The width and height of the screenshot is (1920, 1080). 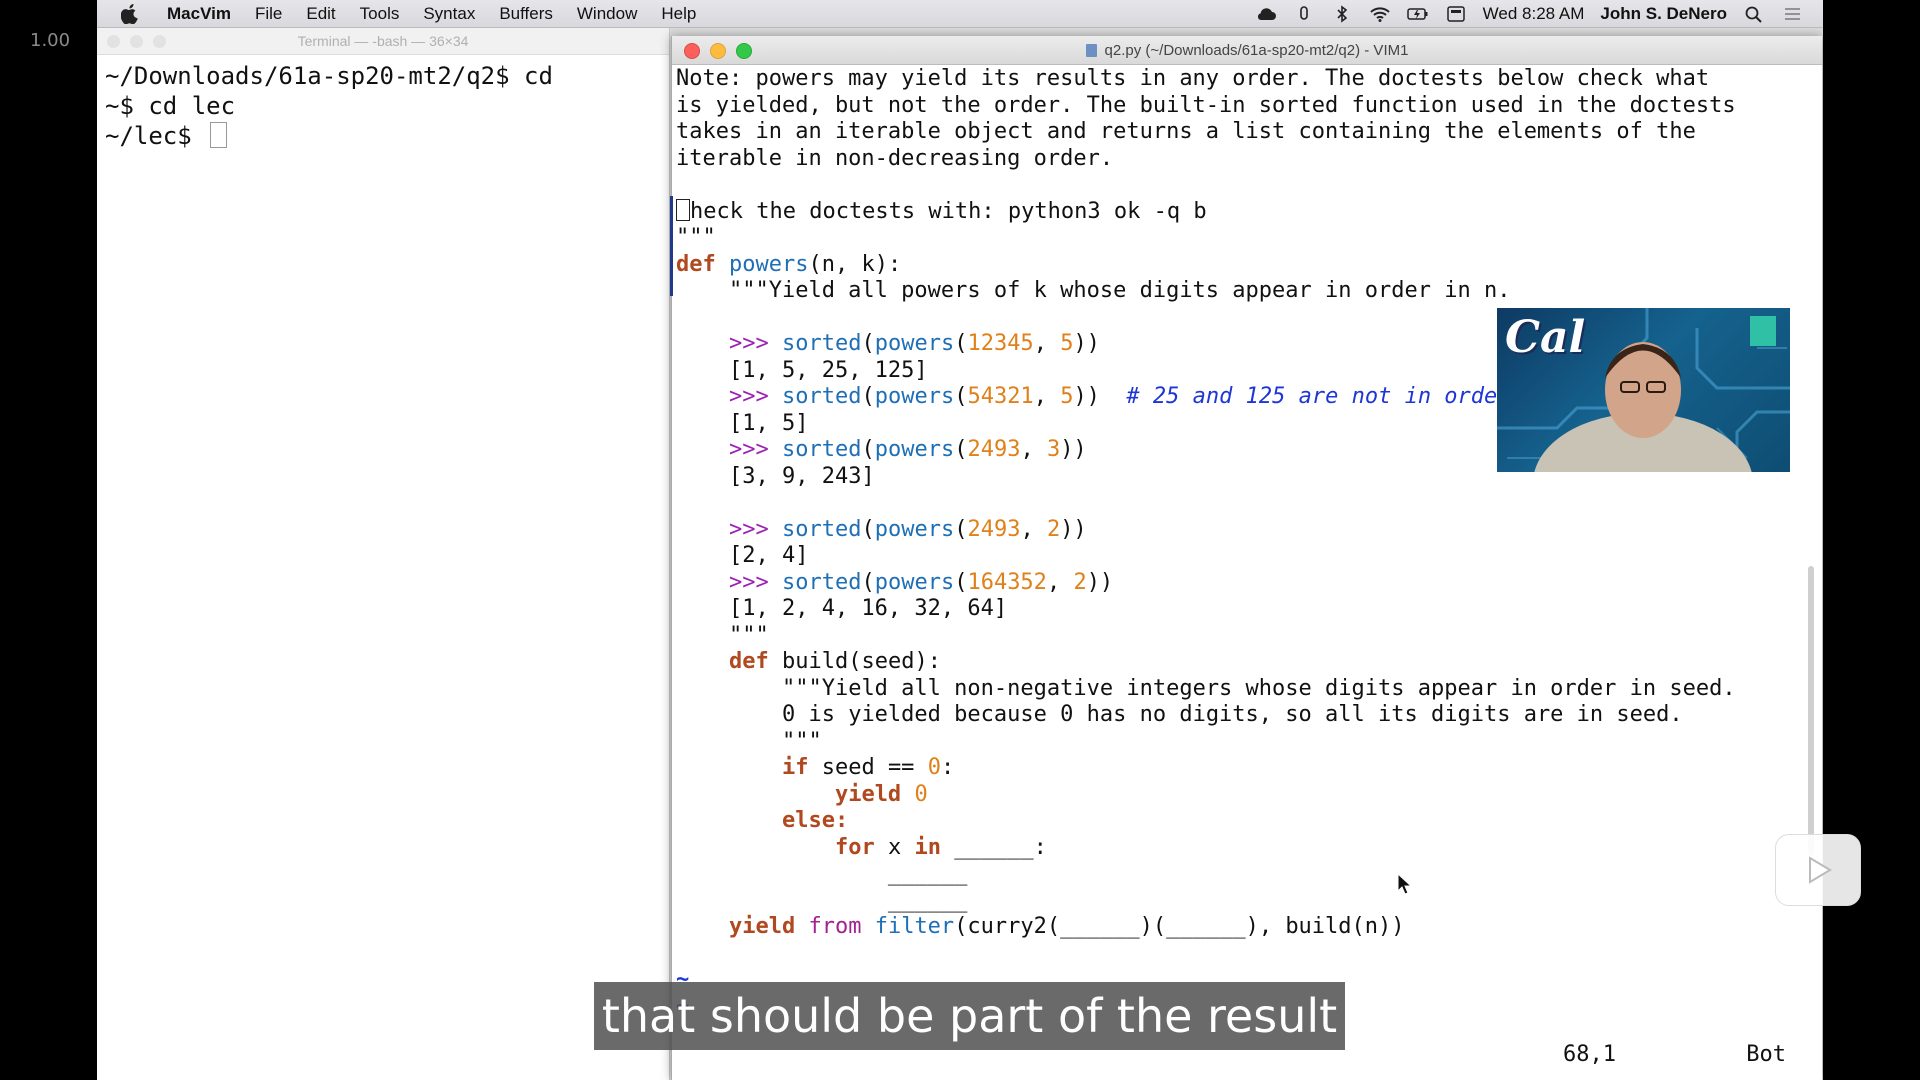 I want to click on terminal-window-controls, so click(x=136, y=41).